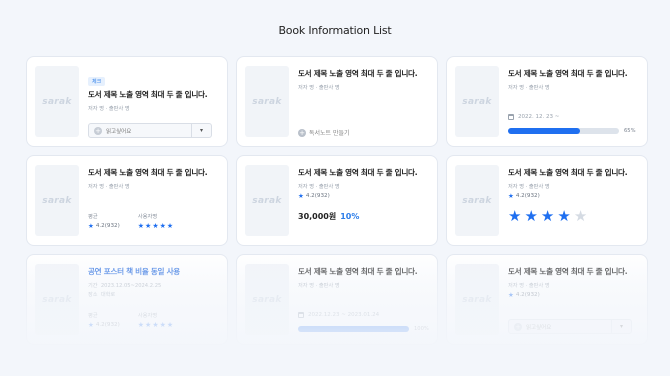  I want to click on reading-date: 2022. 12. 23 ~, so click(533, 117).